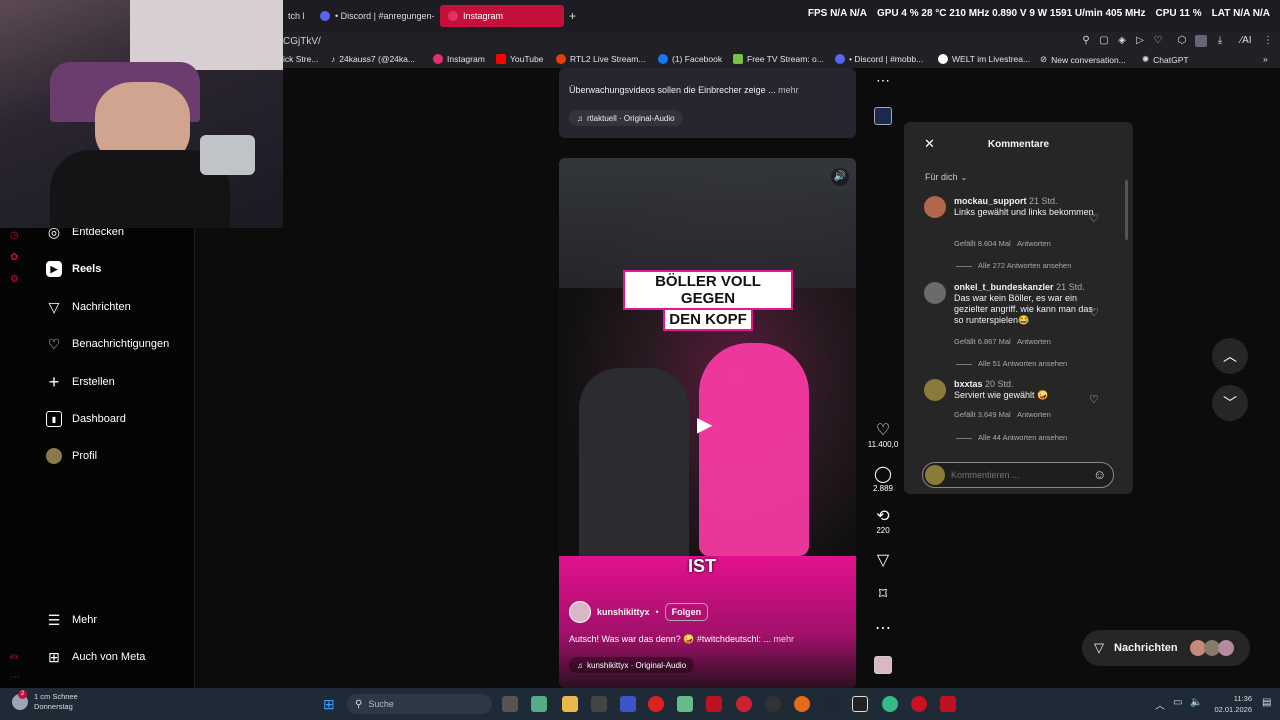  I want to click on sidebar-item-profil: Profil, so click(71, 456).